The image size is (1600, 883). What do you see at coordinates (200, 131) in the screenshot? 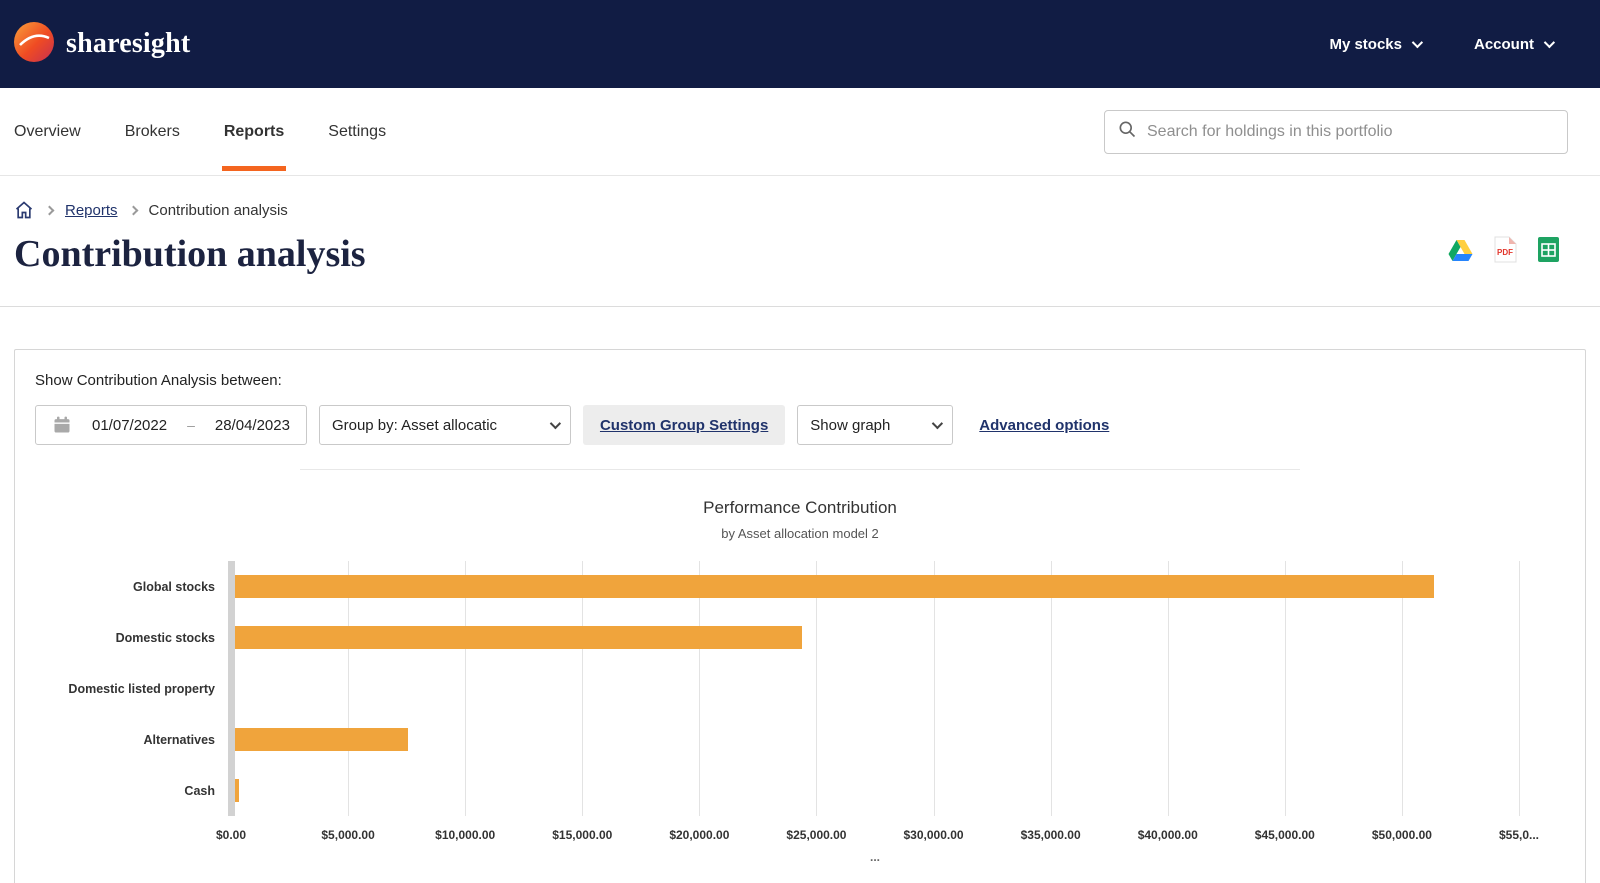
I see `portfolio-tabs: Overview Brokers Reports Settings` at bounding box center [200, 131].